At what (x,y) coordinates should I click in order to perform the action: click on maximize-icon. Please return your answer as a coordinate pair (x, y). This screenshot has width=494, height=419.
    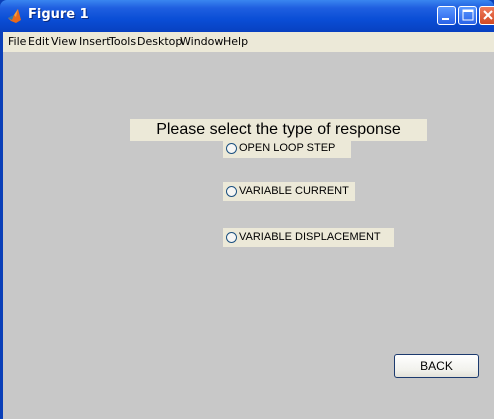
    Looking at the image, I should click on (468, 15).